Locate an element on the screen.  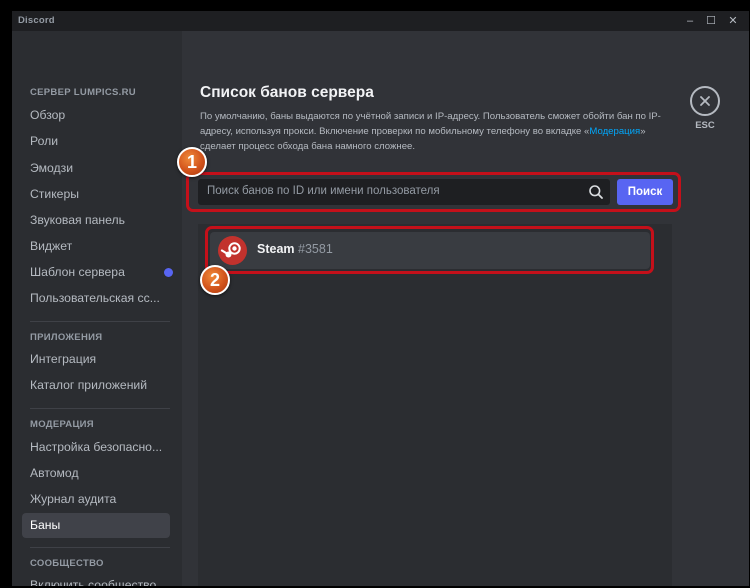
esc-label: ESC is located at coordinates (705, 125).